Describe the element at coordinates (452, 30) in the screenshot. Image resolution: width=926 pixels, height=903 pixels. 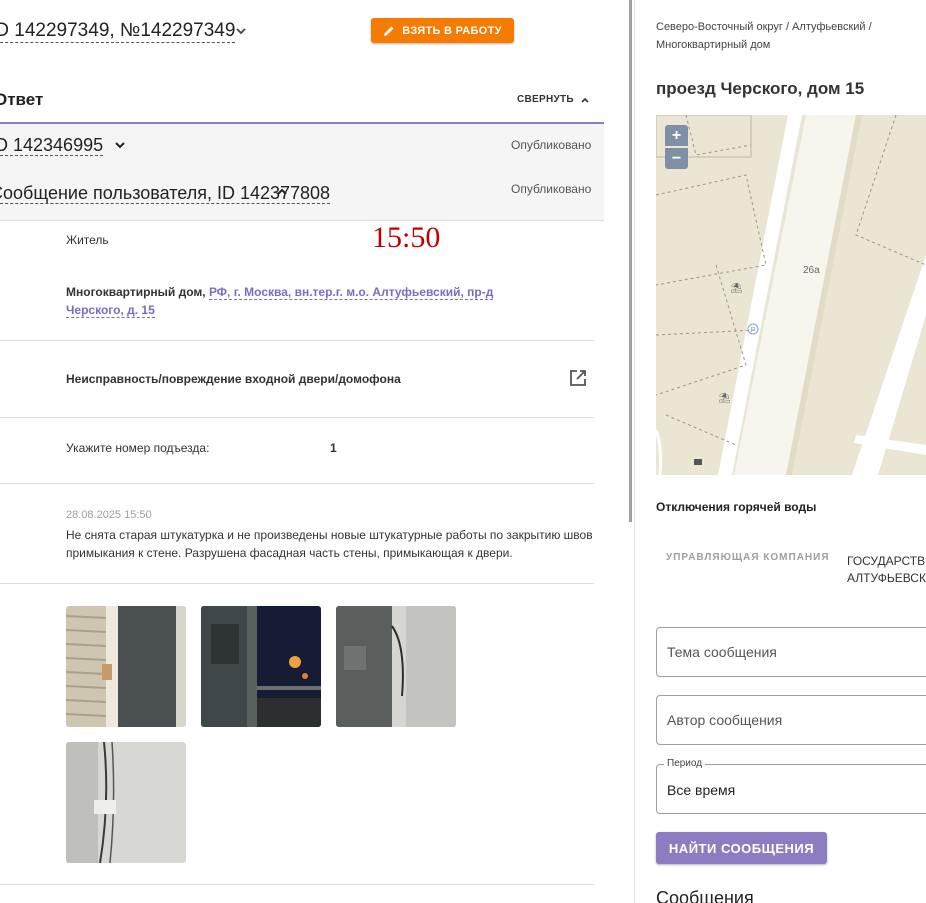
I see `take-to-work-label: ВЗЯТЬ В РАБОТУ` at that location.